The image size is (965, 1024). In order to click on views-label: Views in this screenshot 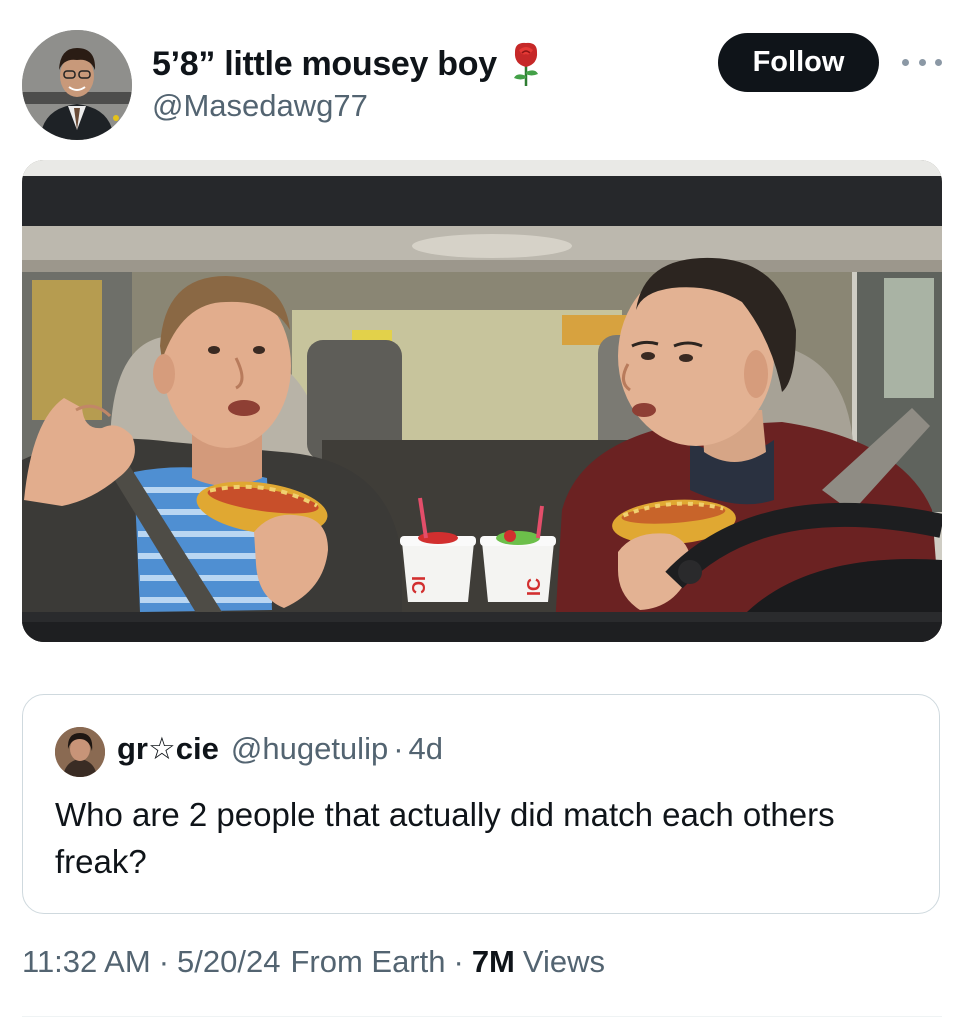, I will do `click(564, 961)`.